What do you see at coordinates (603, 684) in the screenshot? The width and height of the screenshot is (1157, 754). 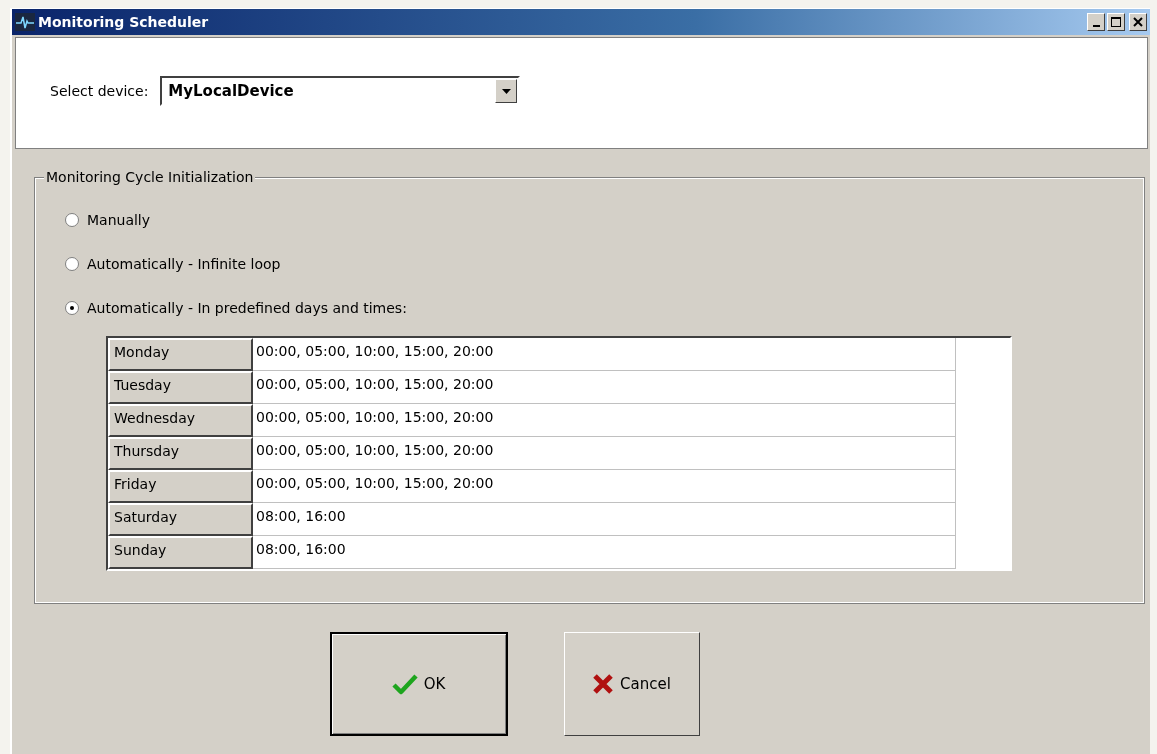 I see `x-mark-icon` at bounding box center [603, 684].